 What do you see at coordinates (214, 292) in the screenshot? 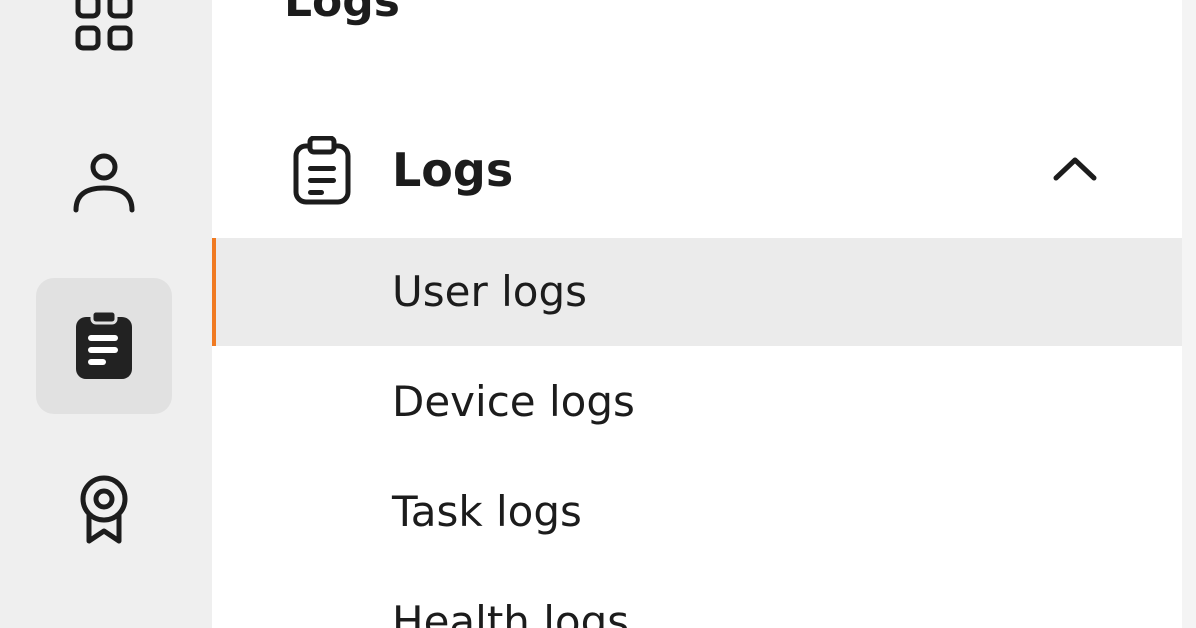
I see `active-indicator` at bounding box center [214, 292].